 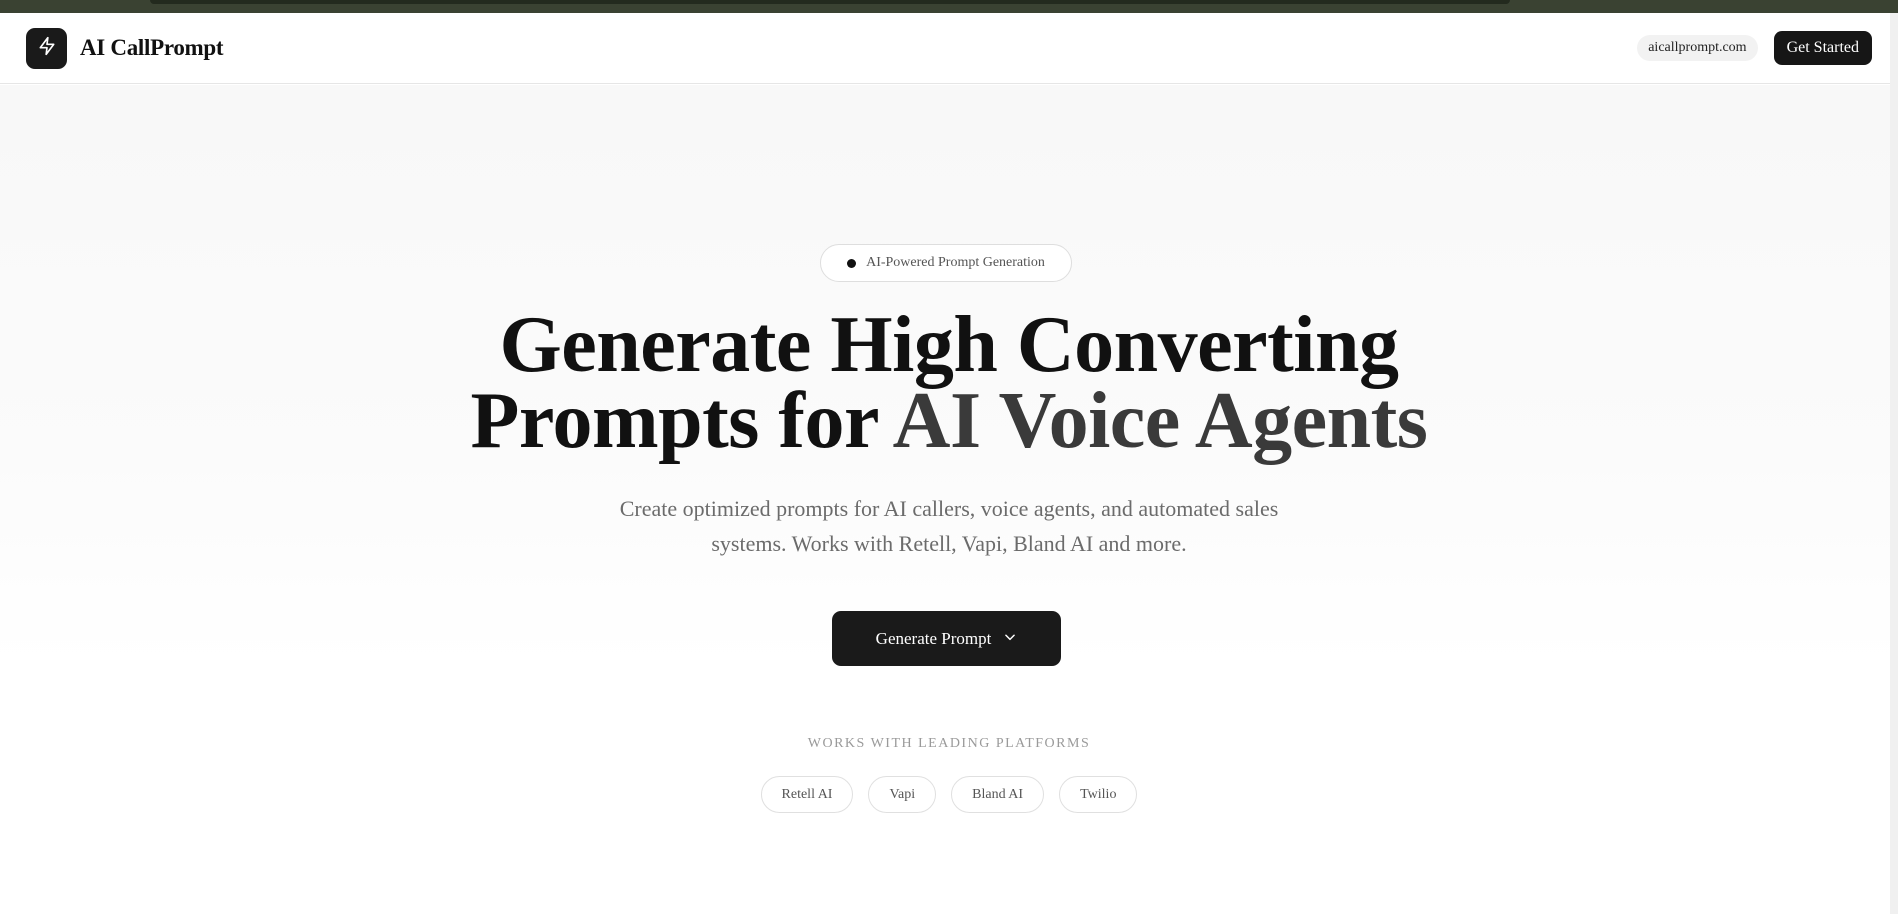 I want to click on get-started-button: Get Started, so click(x=1822, y=48).